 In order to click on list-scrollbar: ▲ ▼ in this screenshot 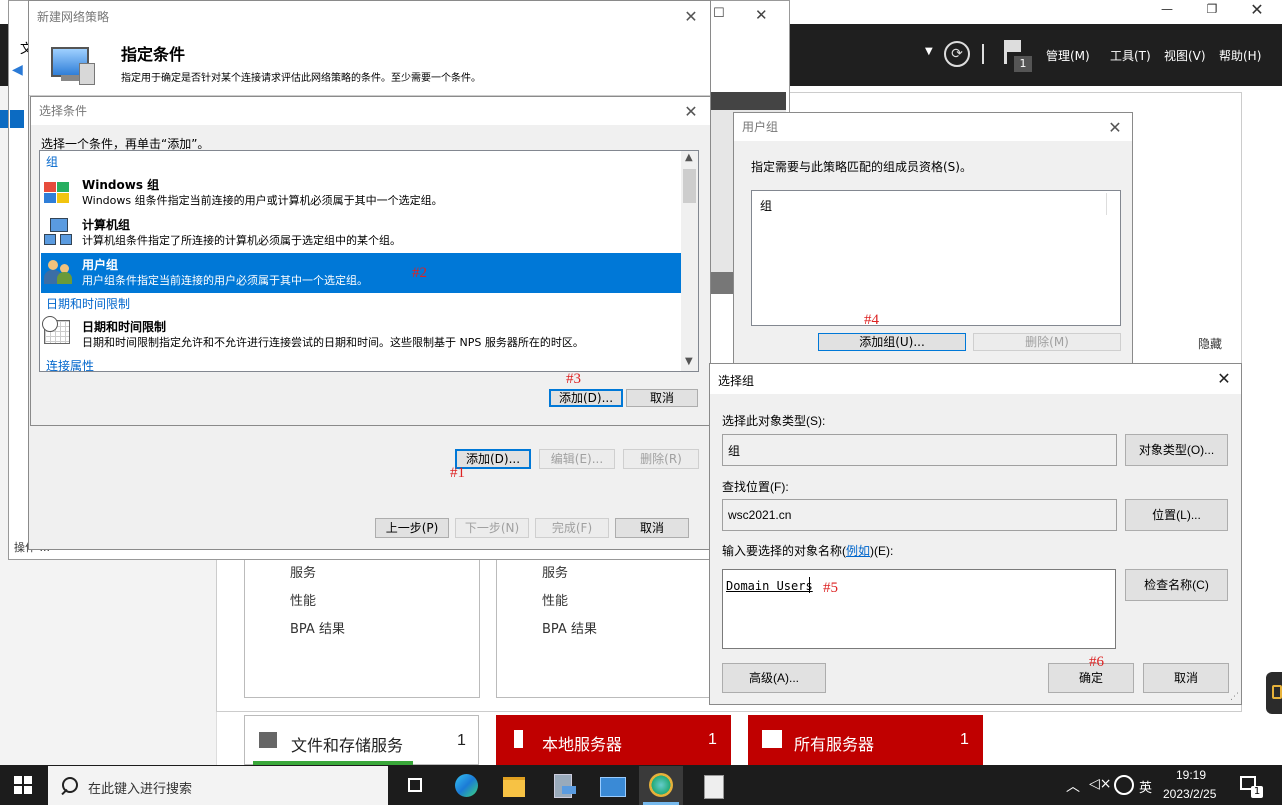, I will do `click(689, 261)`.